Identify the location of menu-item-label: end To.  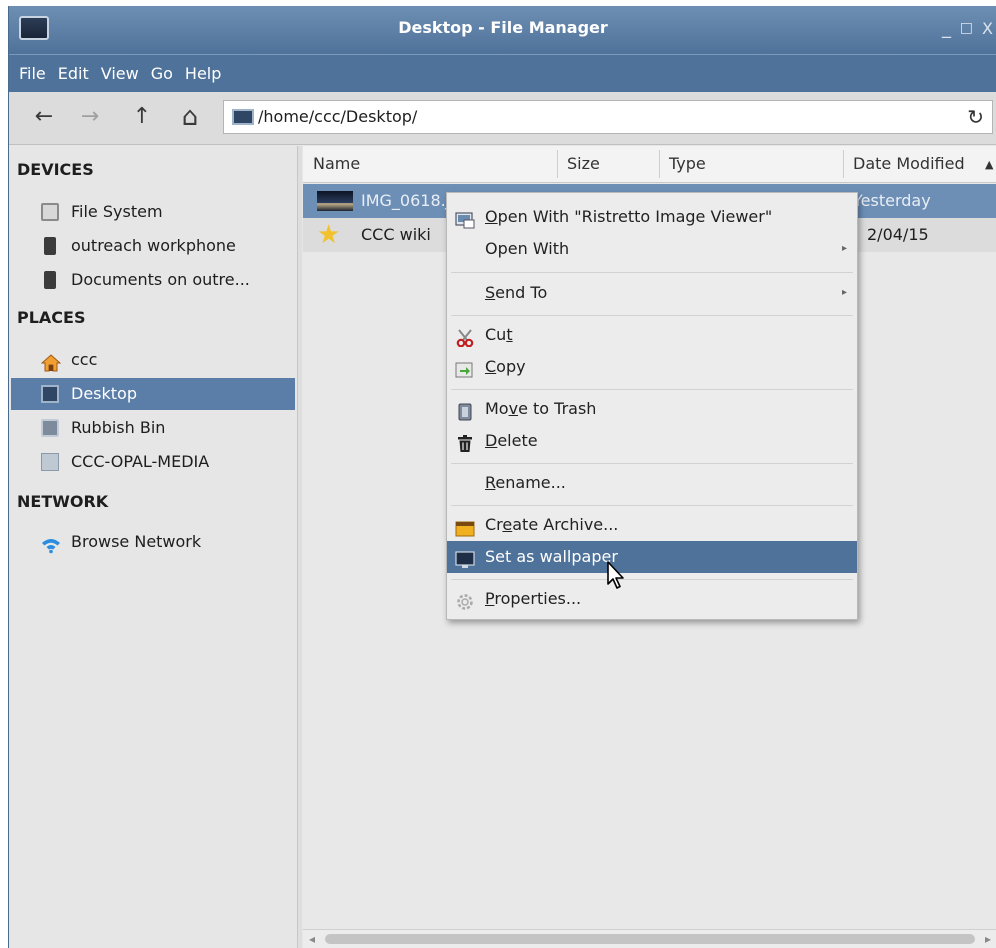
(521, 292).